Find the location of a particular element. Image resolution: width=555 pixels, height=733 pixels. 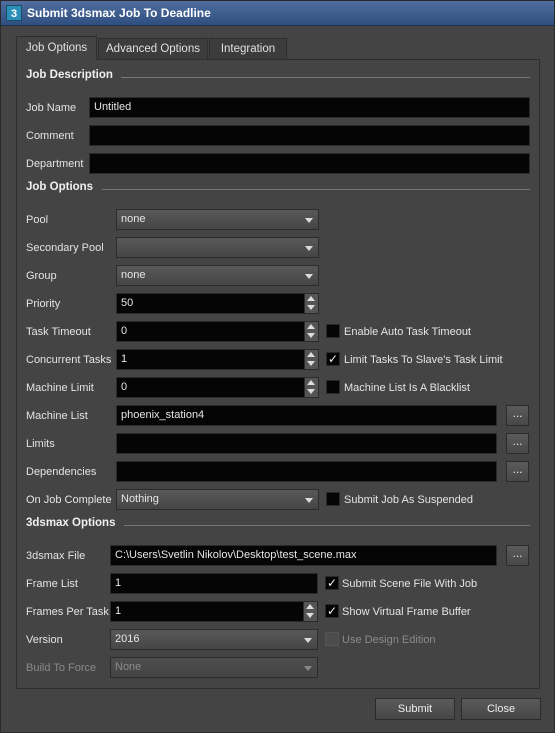

dependencies-label: Dependencies is located at coordinates (61, 472).